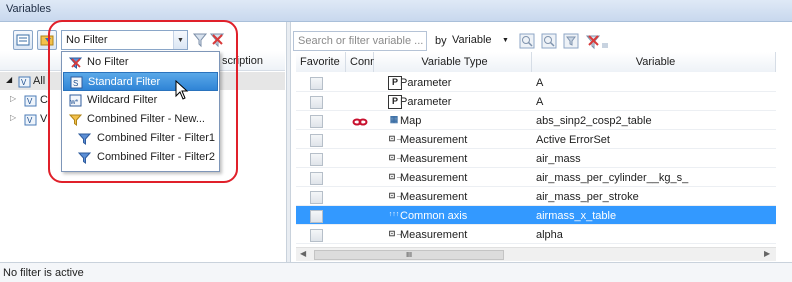 The image size is (792, 282). I want to click on status-bar: No filter is active, so click(396, 272).